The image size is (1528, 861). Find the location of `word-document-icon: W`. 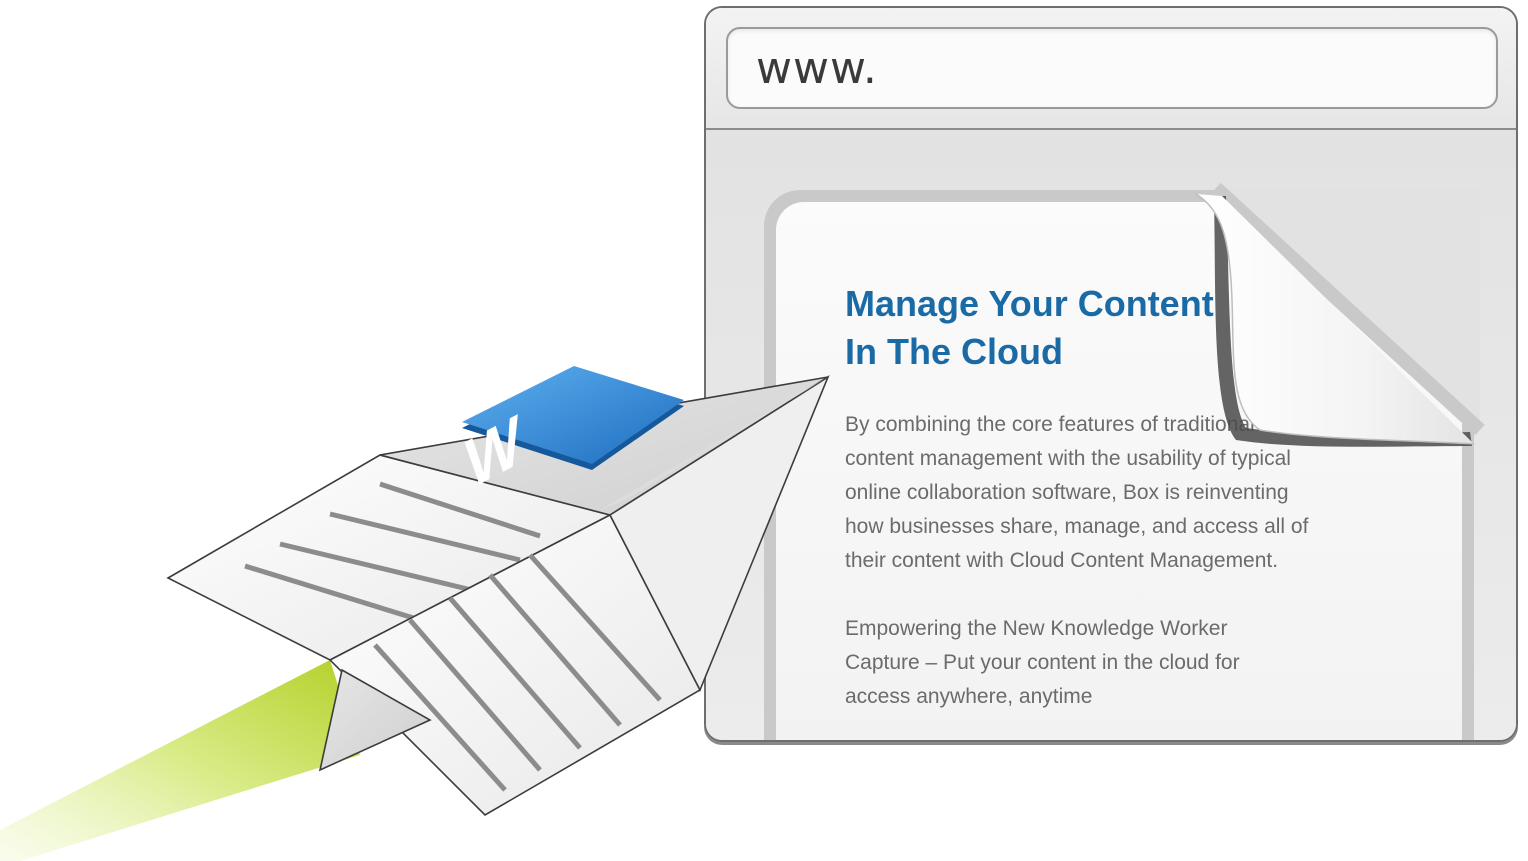

word-document-icon: W is located at coordinates (570, 433).